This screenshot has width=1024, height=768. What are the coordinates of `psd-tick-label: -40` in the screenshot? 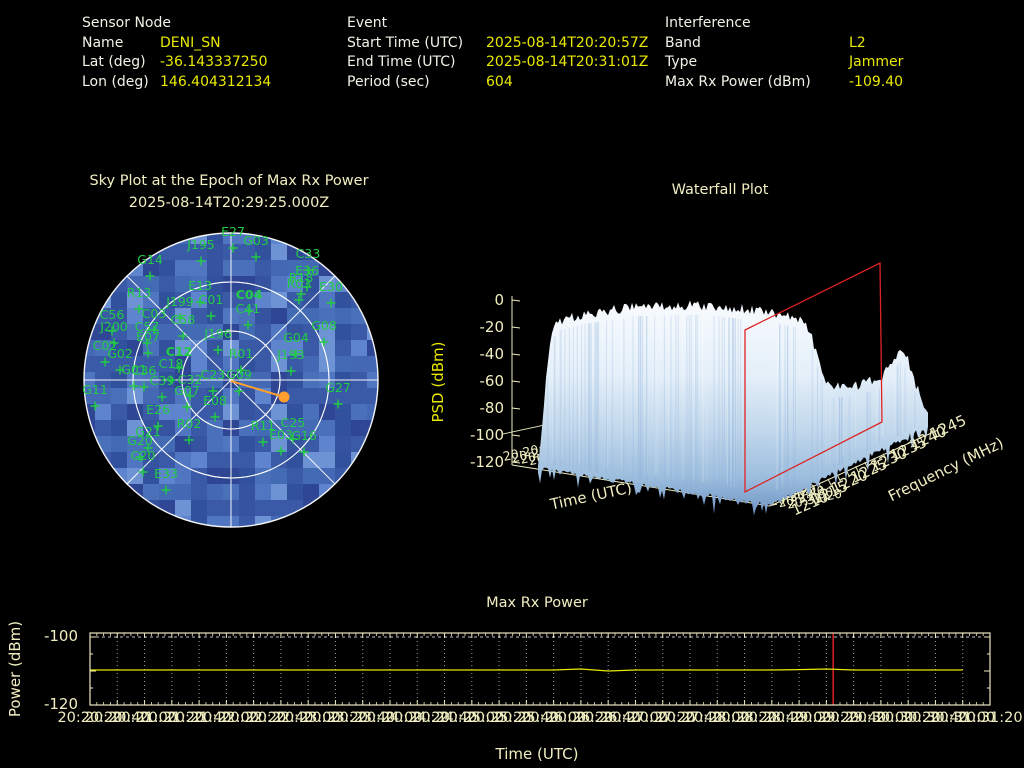 It's located at (492, 354).